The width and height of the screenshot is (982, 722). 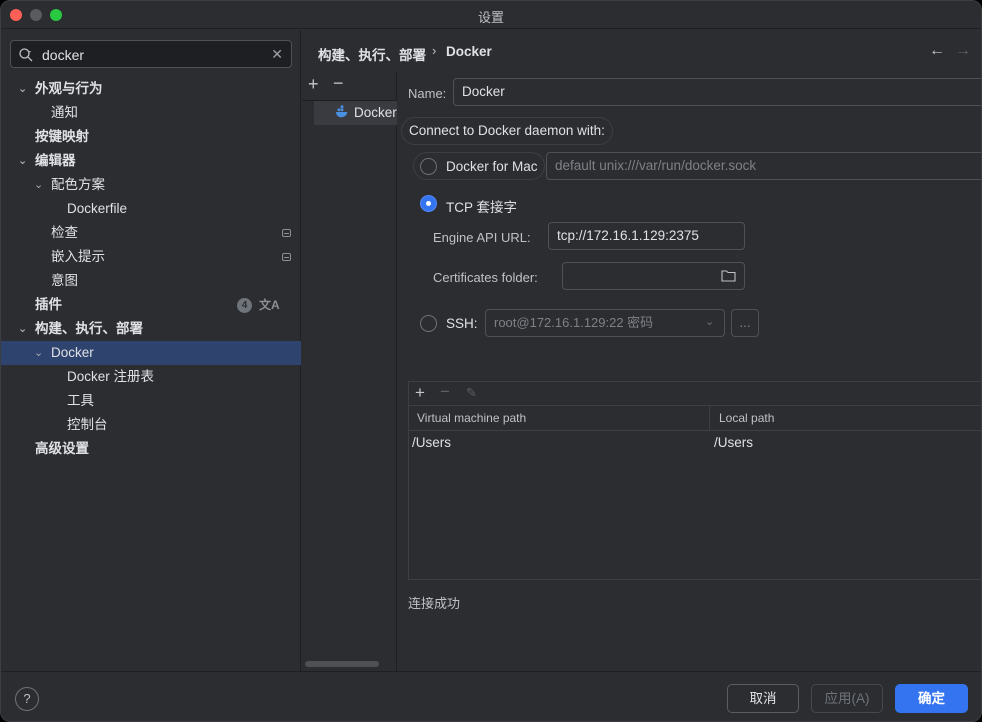 I want to click on table-header: Virtual machine path Local path, so click(x=695, y=418).